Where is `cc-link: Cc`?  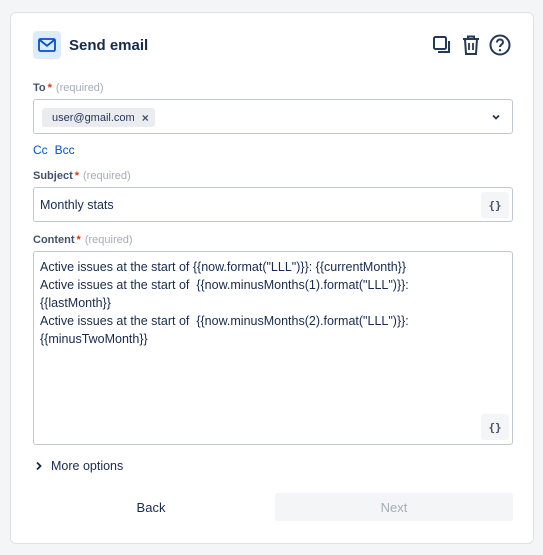 cc-link: Cc is located at coordinates (40, 150).